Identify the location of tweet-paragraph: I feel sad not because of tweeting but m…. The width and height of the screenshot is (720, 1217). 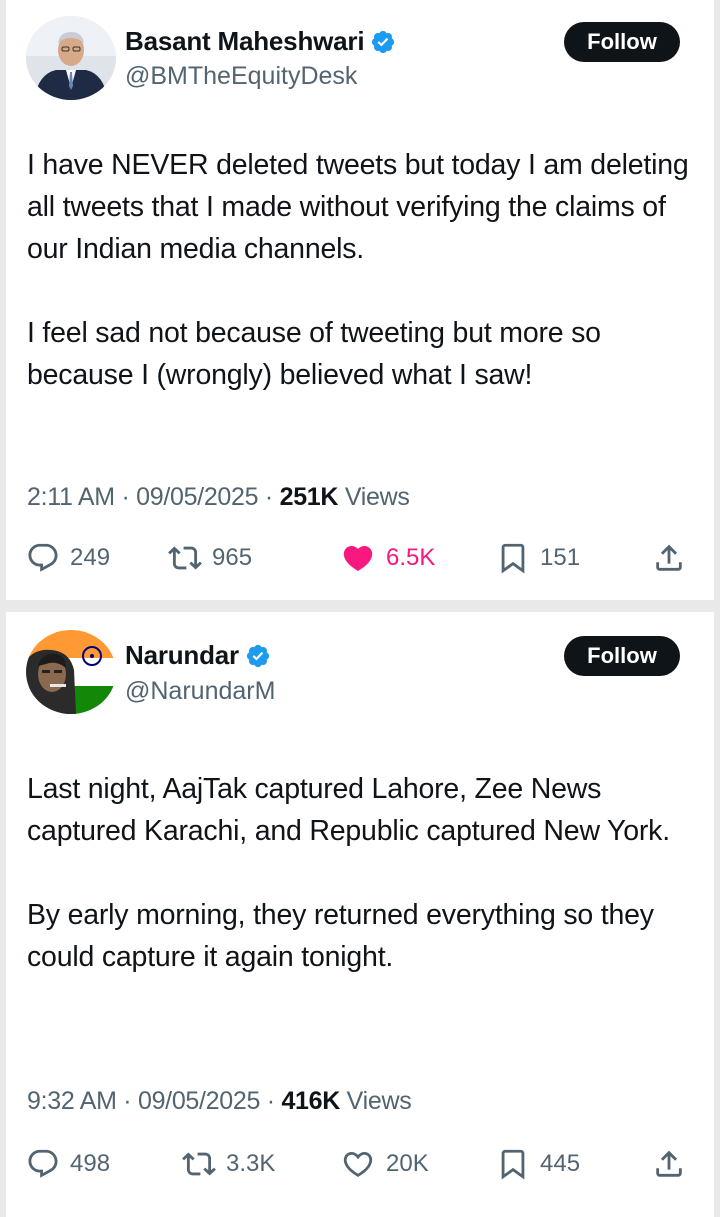
(314, 354).